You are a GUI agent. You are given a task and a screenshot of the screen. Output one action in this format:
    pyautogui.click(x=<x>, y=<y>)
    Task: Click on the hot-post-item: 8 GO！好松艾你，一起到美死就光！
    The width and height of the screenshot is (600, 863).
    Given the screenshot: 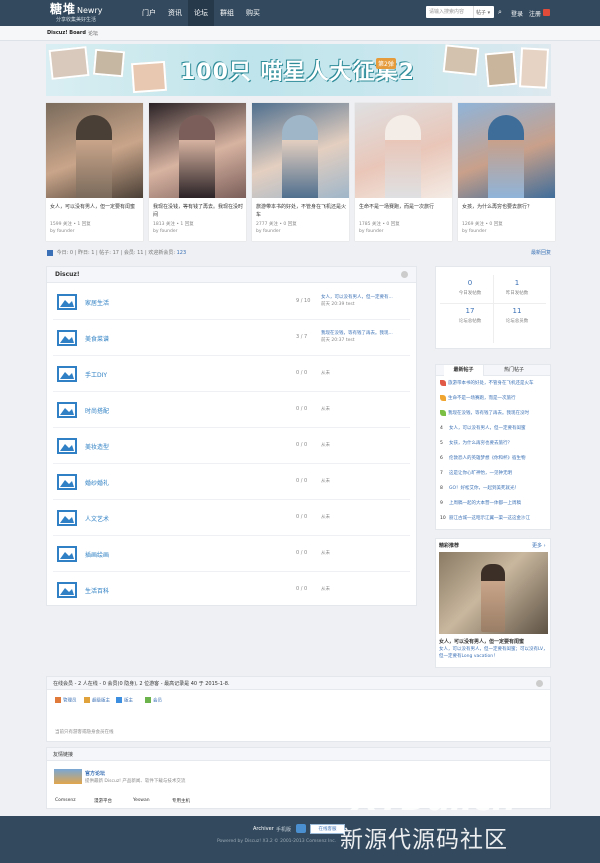 What is the action you would take?
    pyautogui.click(x=494, y=489)
    